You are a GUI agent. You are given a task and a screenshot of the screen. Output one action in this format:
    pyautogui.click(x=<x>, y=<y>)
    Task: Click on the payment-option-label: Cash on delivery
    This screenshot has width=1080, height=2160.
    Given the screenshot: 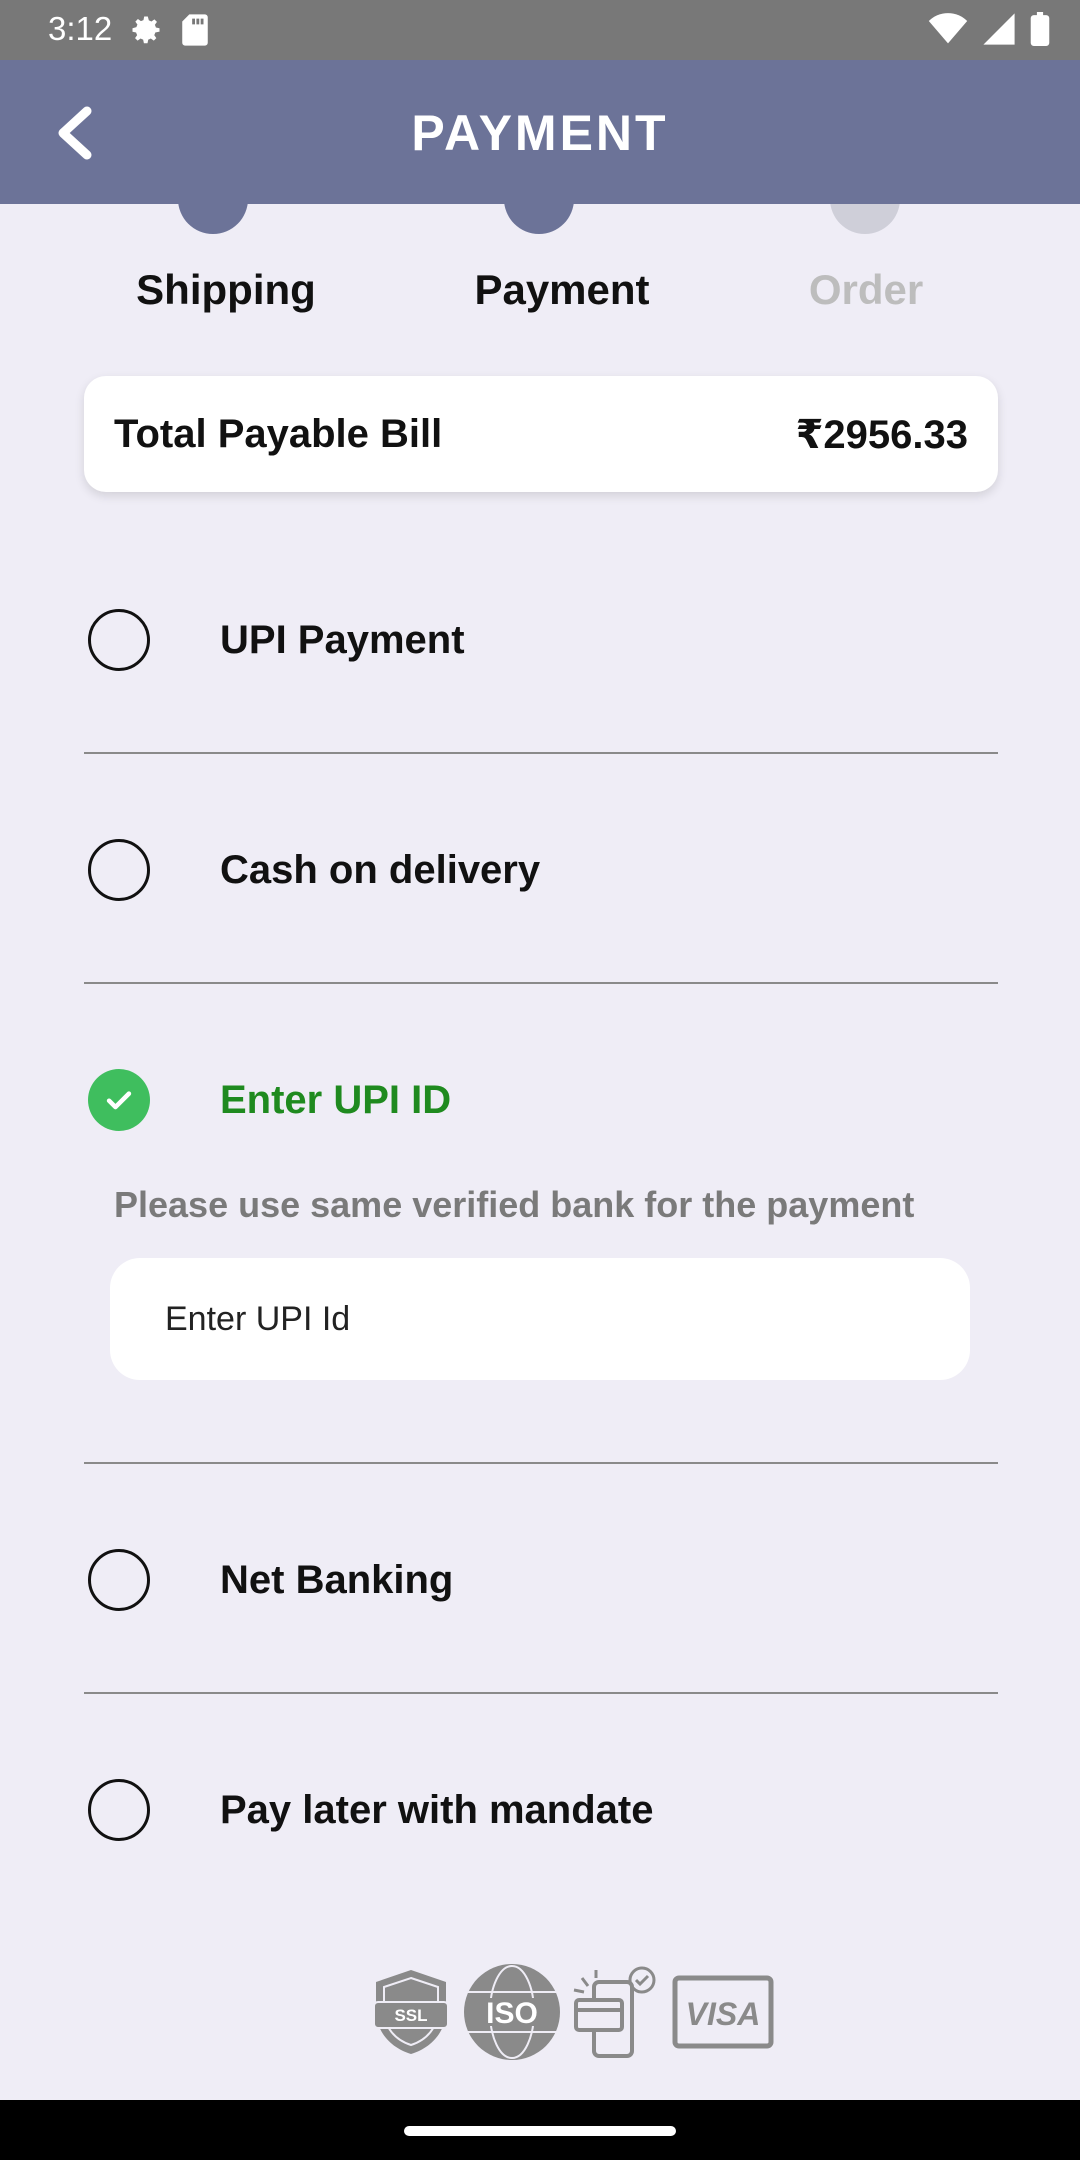 What is the action you would take?
    pyautogui.click(x=380, y=870)
    